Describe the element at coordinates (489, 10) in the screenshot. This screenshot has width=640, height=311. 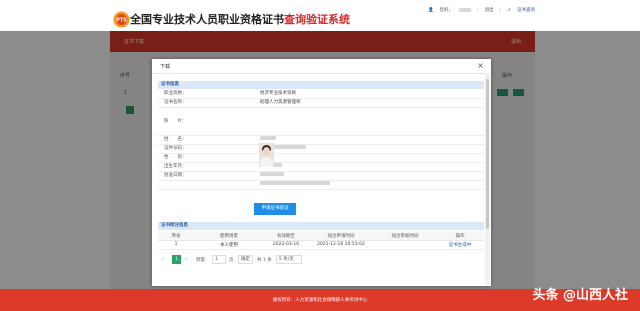
I see `logout-link: 退出` at that location.